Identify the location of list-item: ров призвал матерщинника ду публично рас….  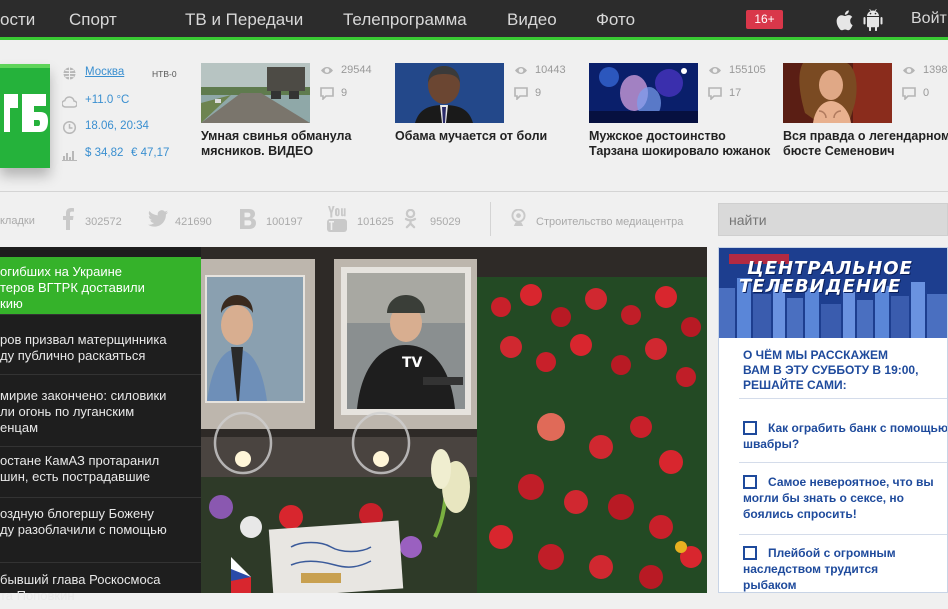
(100, 350).